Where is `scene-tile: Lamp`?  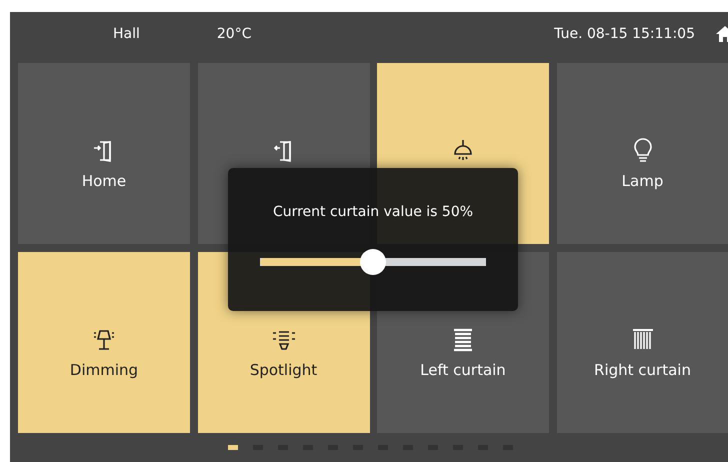
scene-tile: Lamp is located at coordinates (642, 153).